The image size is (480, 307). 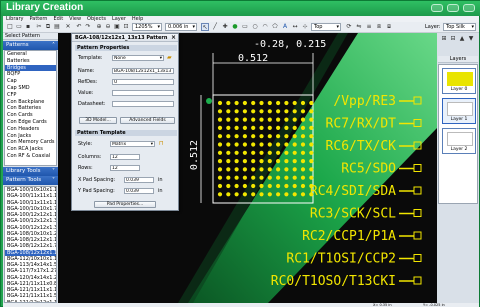 What do you see at coordinates (359, 27) in the screenshot?
I see `mirror-icon: ⇋` at bounding box center [359, 27].